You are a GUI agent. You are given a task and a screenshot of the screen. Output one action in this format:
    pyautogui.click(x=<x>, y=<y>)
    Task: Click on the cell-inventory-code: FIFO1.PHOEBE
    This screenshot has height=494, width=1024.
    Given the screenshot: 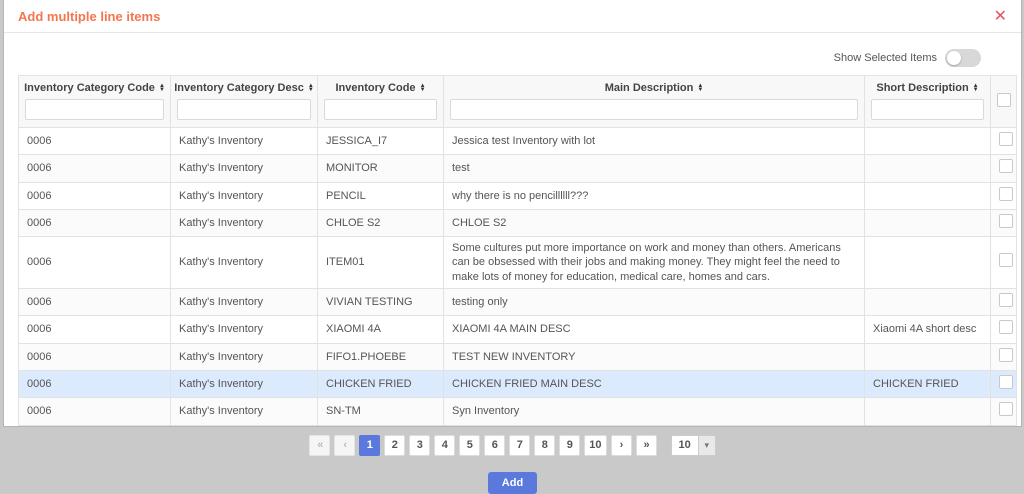 What is the action you would take?
    pyautogui.click(x=381, y=356)
    